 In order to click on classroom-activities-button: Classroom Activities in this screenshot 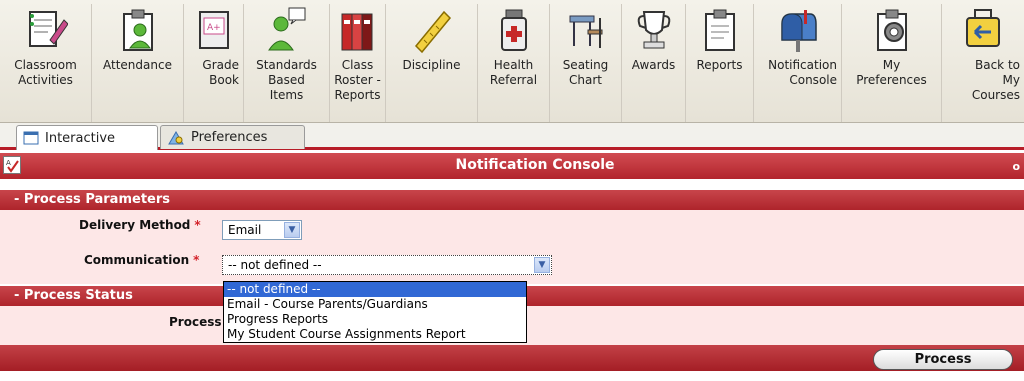, I will do `click(46, 63)`.